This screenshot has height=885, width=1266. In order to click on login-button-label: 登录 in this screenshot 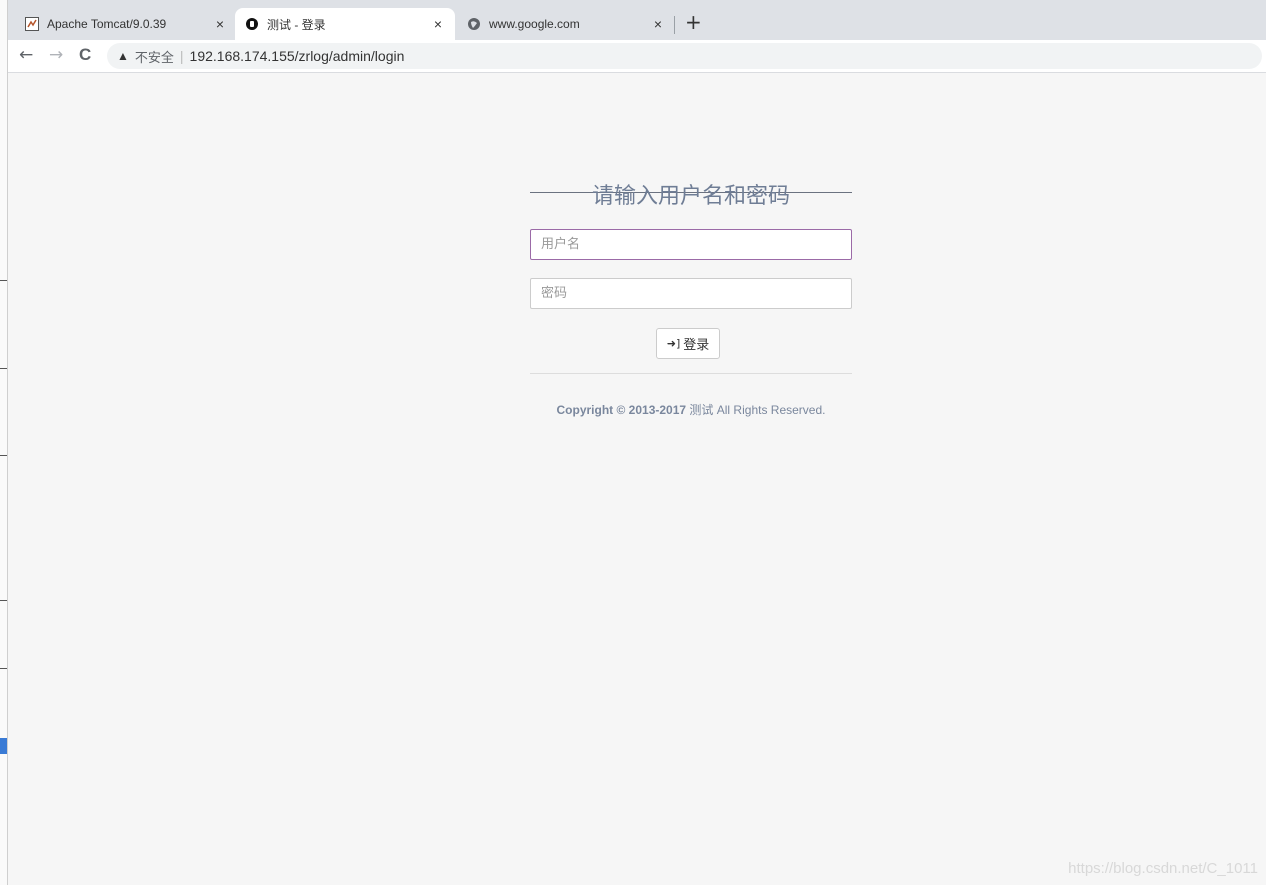, I will do `click(696, 345)`.